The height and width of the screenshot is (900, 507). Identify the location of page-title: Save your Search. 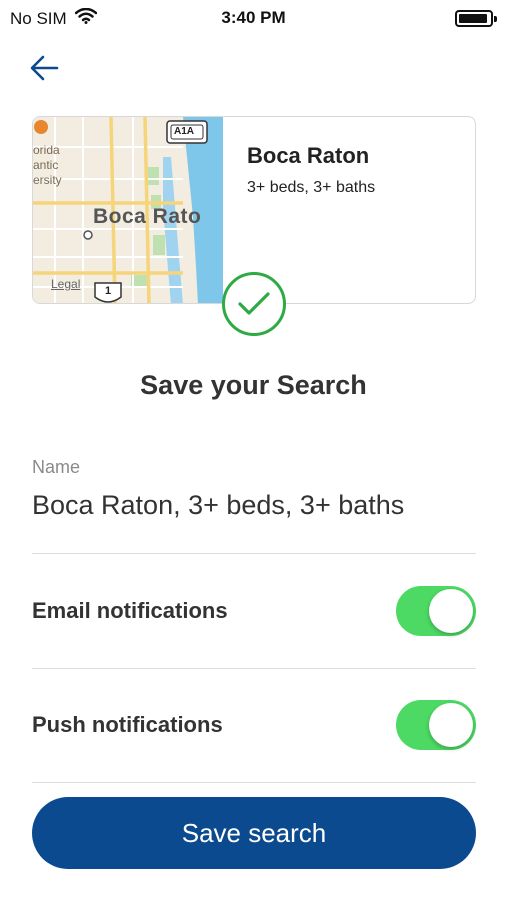
(253, 385).